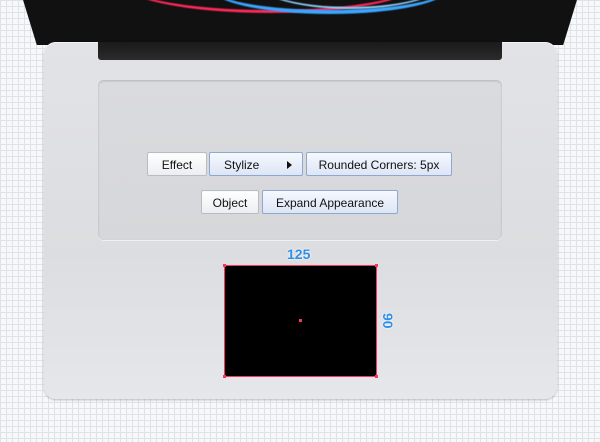  I want to click on stylize-label: Stylize, so click(242, 165).